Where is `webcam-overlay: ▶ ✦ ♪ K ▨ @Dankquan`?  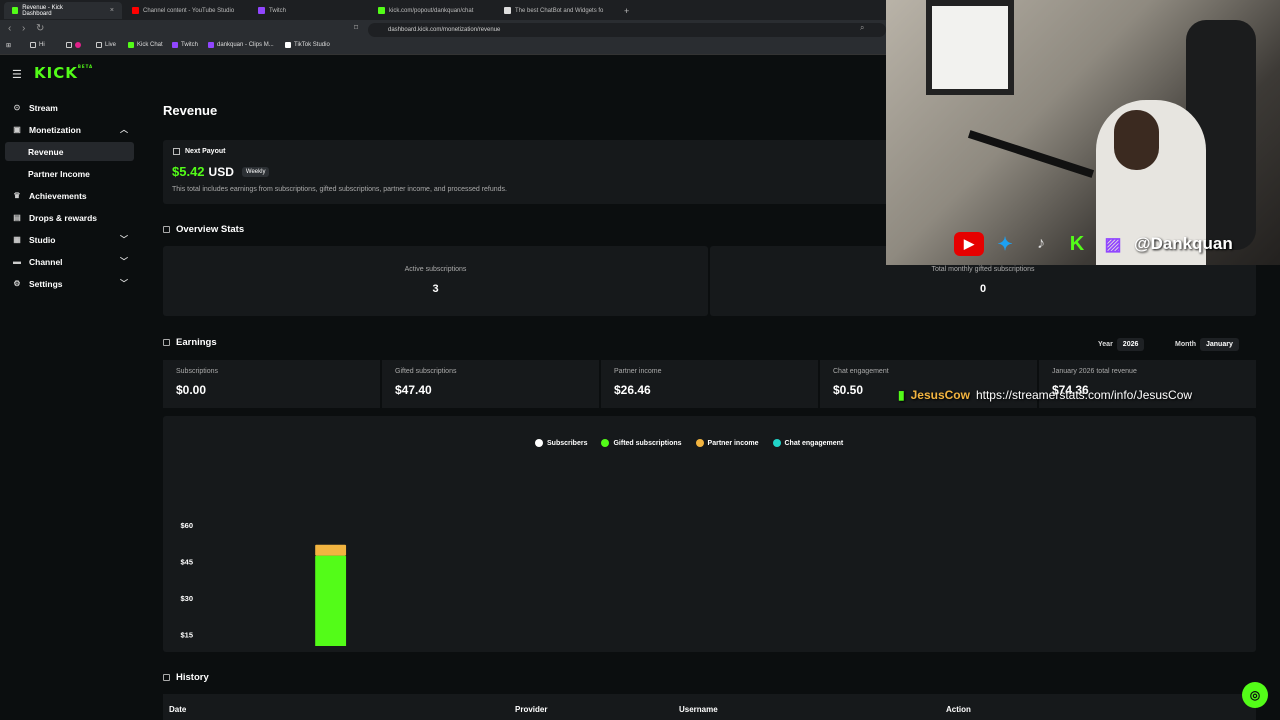
webcam-overlay: ▶ ✦ ♪ K ▨ @Dankquan is located at coordinates (1083, 132).